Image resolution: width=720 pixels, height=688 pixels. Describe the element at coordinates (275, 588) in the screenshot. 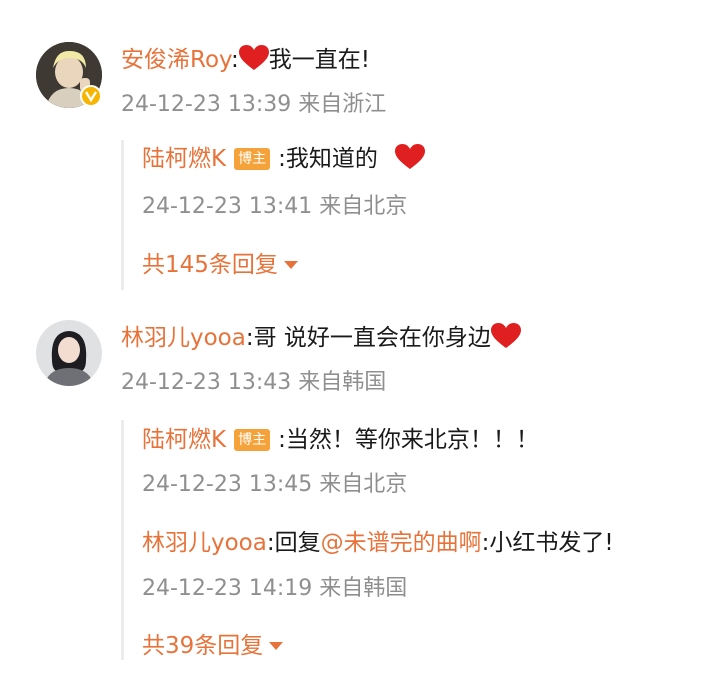

I see `reply-meta: 24-12-23 14:19 来自韩国` at that location.